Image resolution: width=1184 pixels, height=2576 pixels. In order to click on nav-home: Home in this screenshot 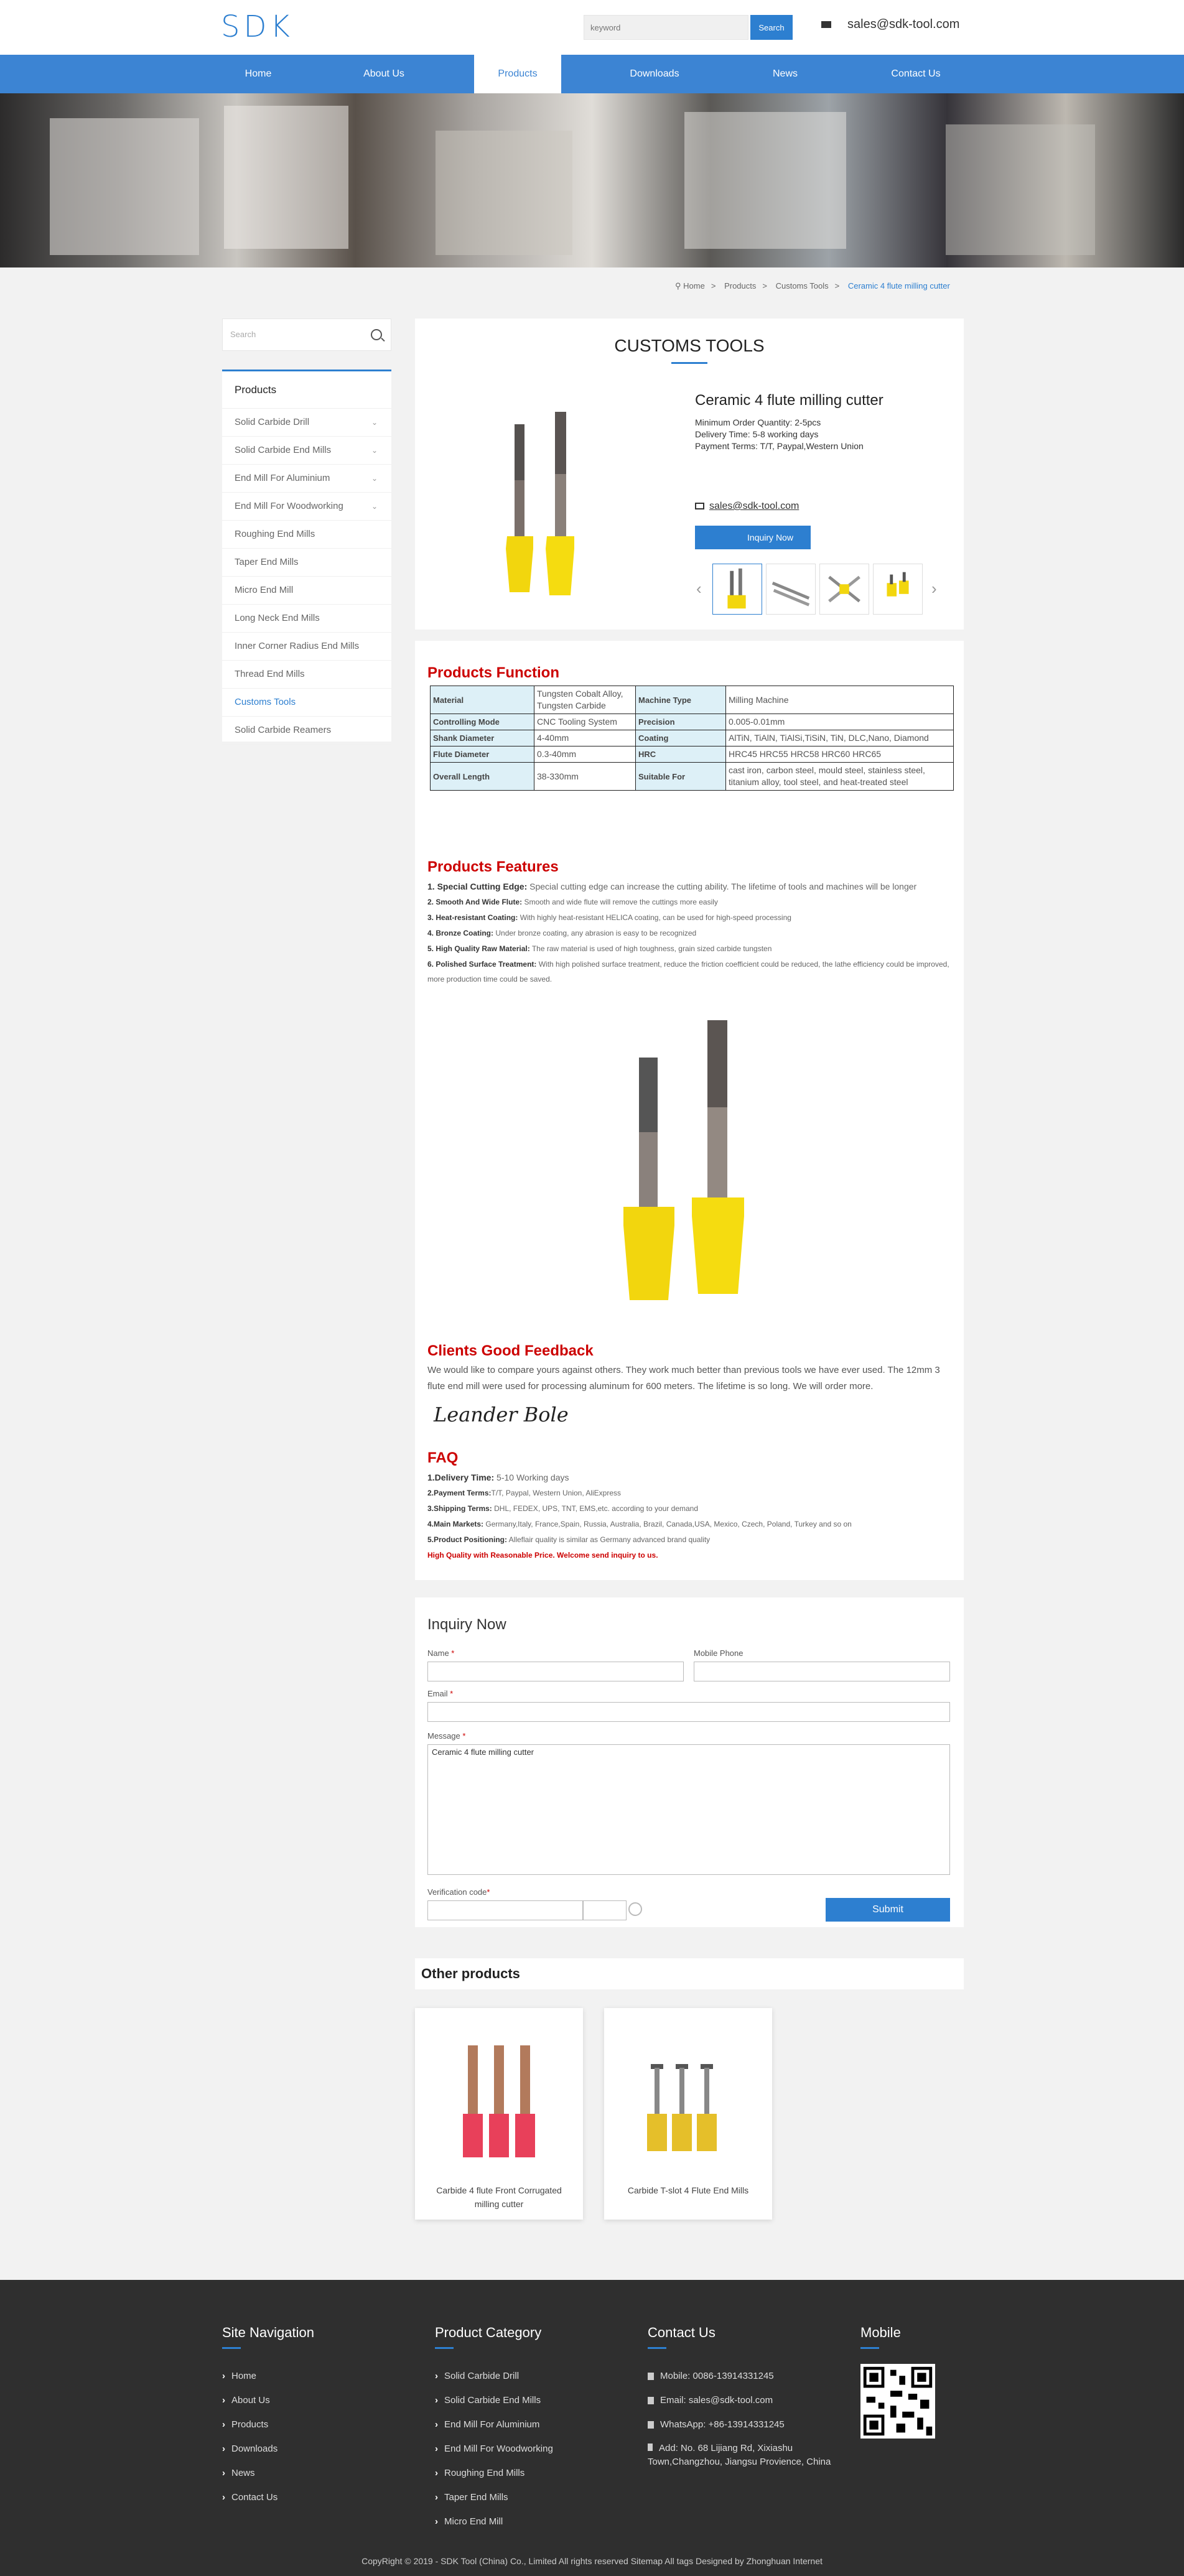, I will do `click(259, 74)`.